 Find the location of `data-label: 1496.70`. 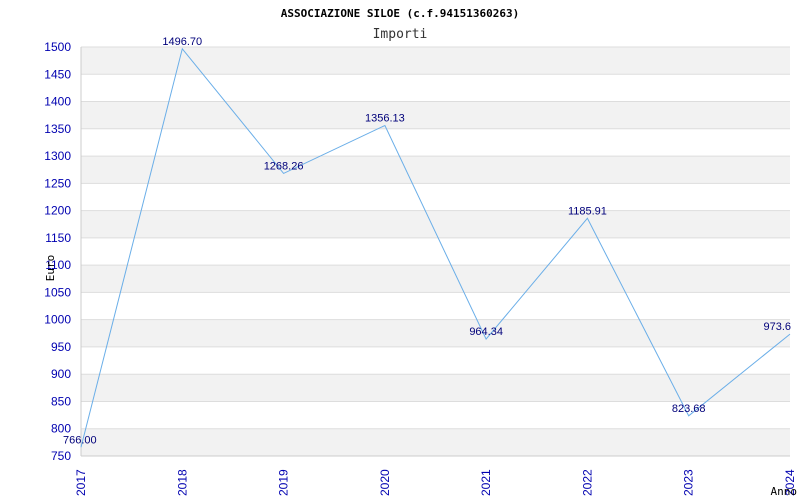

data-label: 1496.70 is located at coordinates (182, 42).